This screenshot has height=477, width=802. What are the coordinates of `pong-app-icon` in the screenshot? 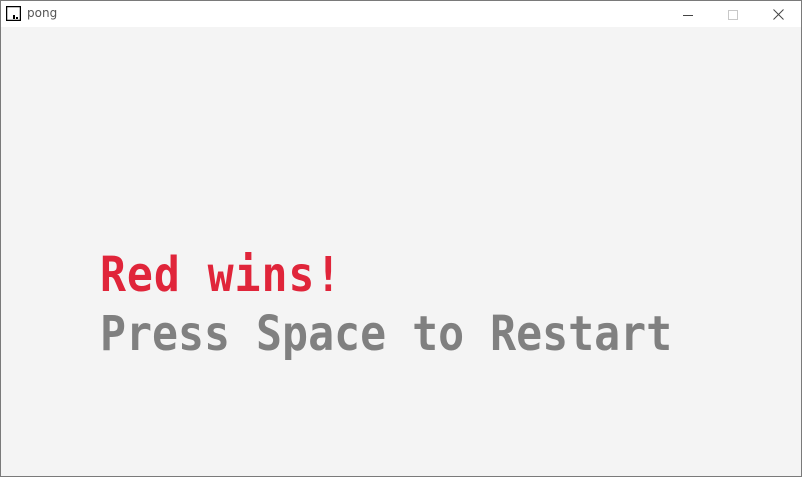 It's located at (13, 13).